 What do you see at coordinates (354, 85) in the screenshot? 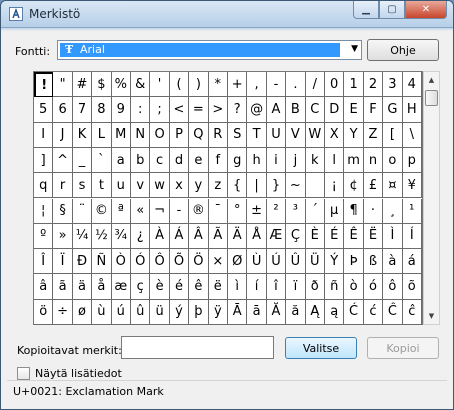
I see `character-cell: 1` at bounding box center [354, 85].